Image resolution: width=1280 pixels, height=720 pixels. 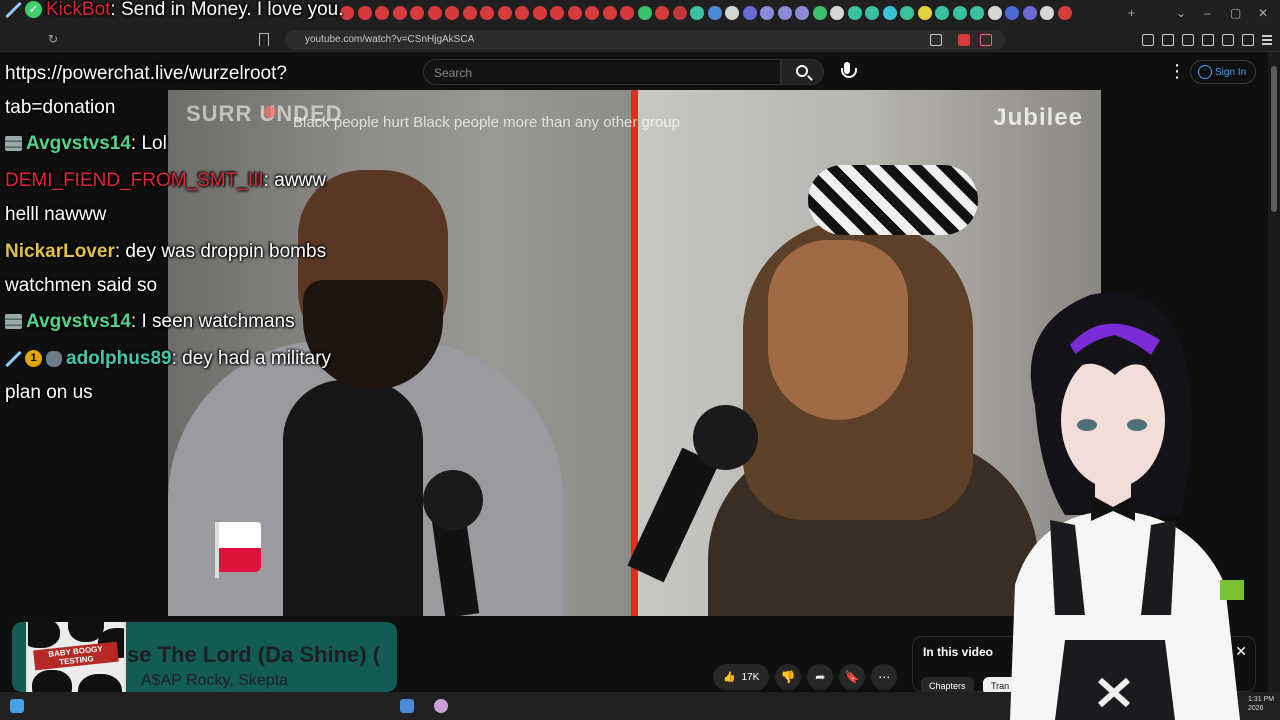 I want to click on cat-badge-icon, so click(x=54, y=358).